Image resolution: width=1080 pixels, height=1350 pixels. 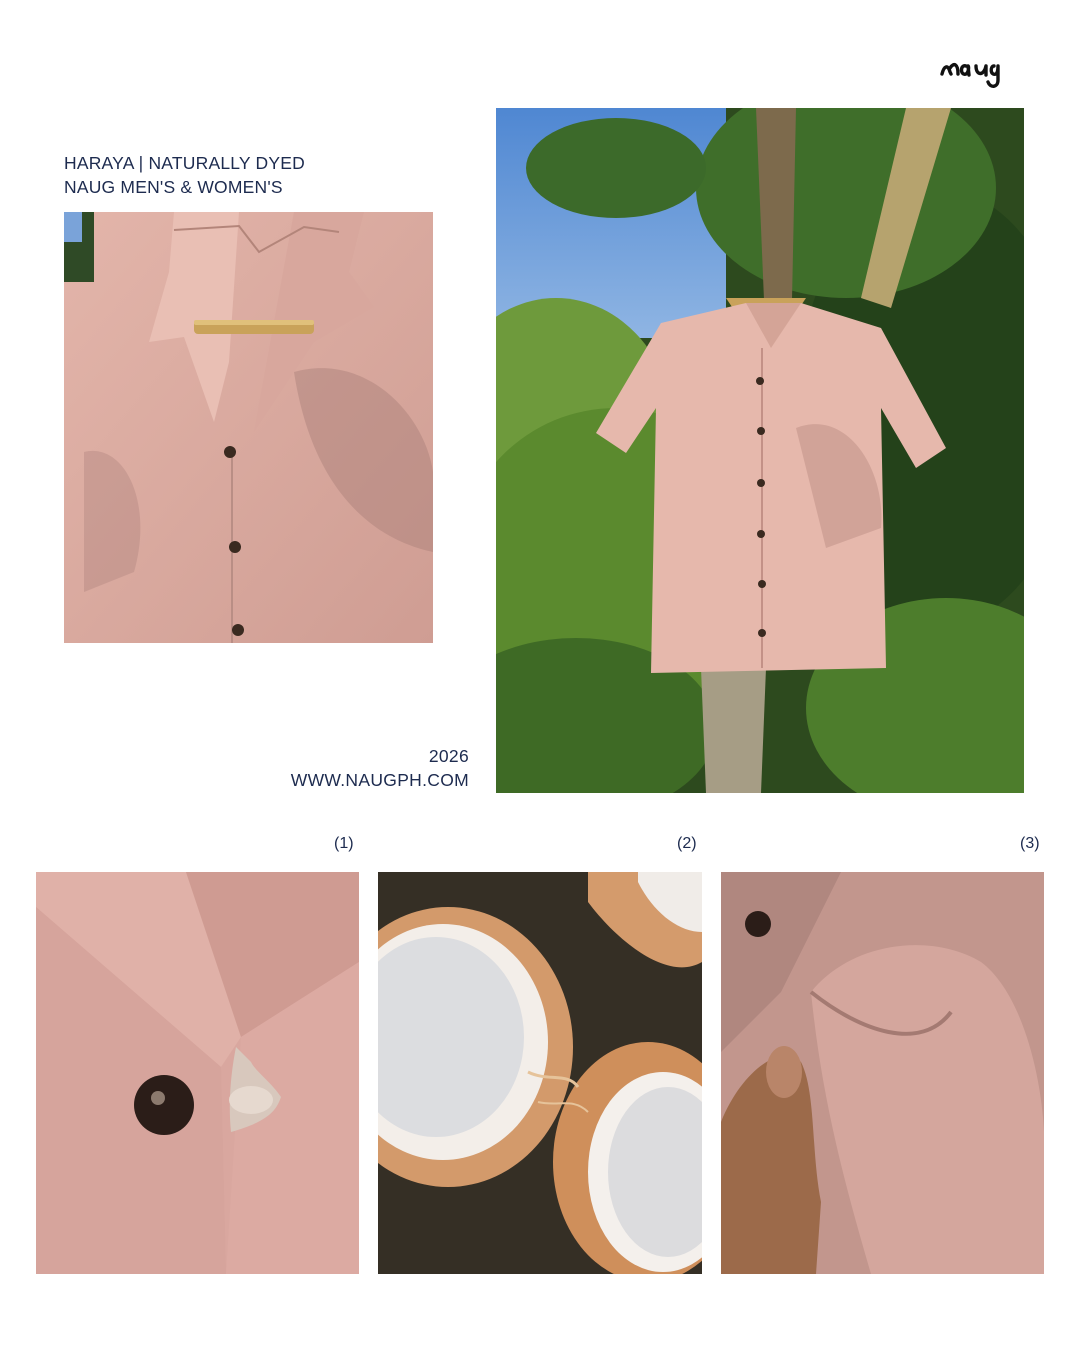 What do you see at coordinates (986, 69) in the screenshot?
I see `brand-logo` at bounding box center [986, 69].